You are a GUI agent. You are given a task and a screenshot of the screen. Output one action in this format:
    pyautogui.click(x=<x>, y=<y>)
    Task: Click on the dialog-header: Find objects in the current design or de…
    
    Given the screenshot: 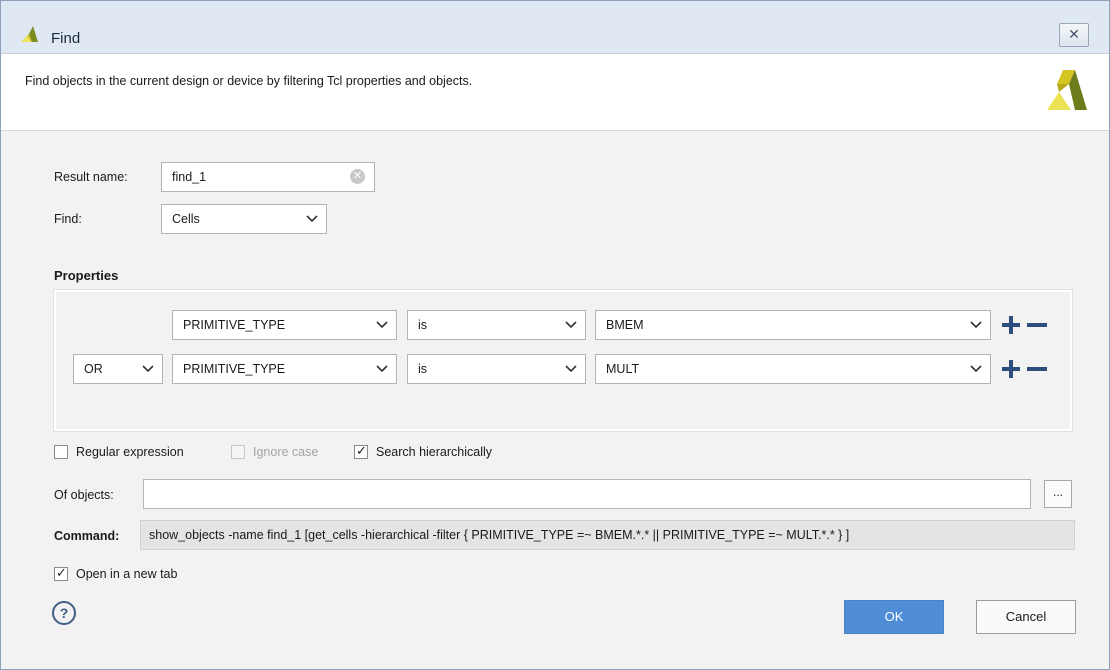 What is the action you would take?
    pyautogui.click(x=555, y=92)
    